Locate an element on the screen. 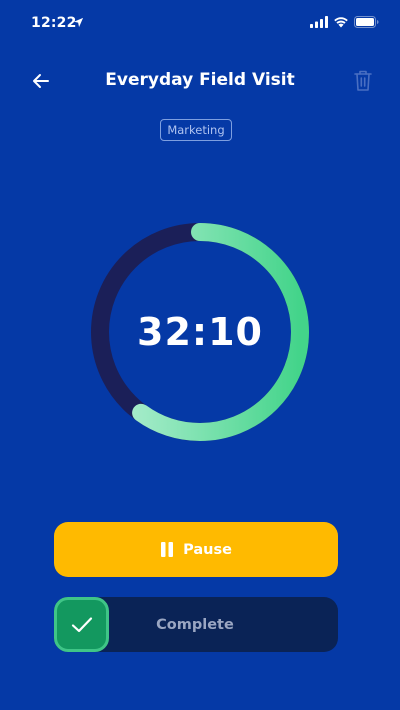 The width and height of the screenshot is (400, 710). check-icon is located at coordinates (81, 624).